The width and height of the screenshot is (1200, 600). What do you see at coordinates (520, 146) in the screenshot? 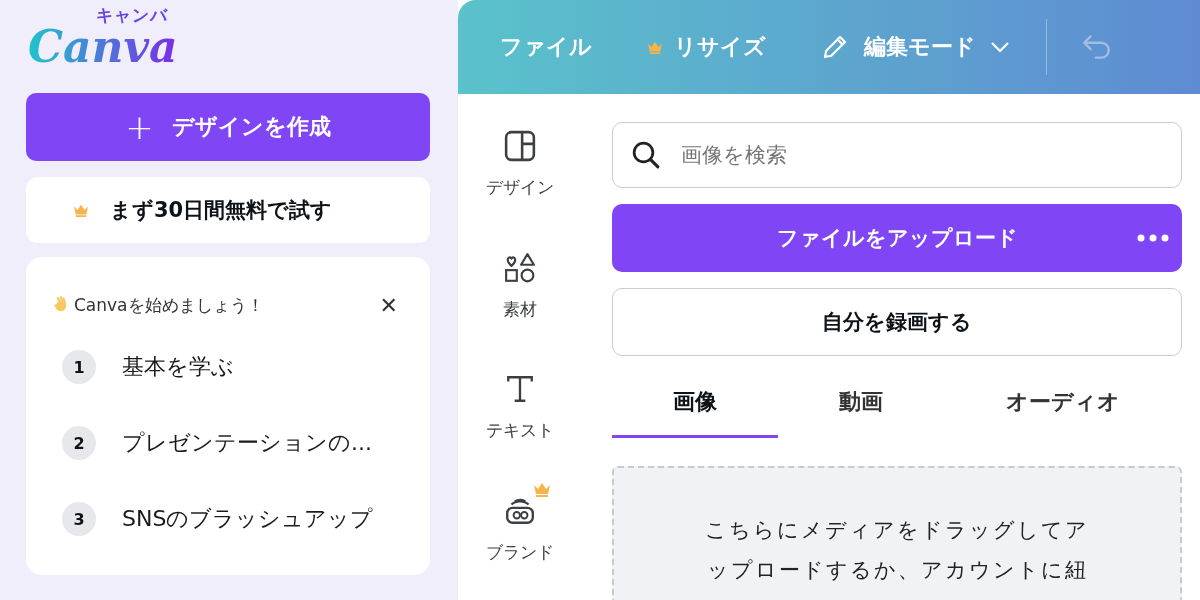
I see `layout-icon` at bounding box center [520, 146].